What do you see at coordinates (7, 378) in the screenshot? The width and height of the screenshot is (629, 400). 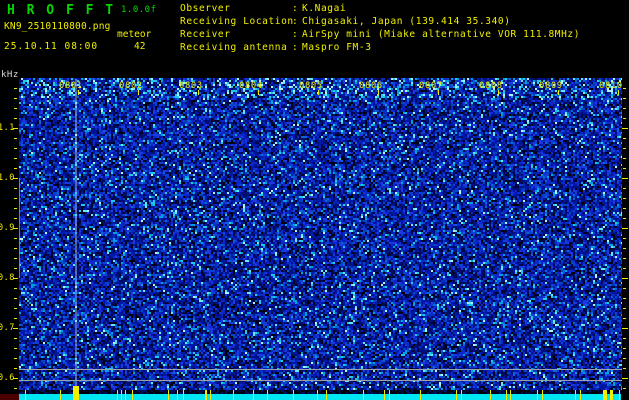 I see `freq-label-0.6: 0.6` at bounding box center [7, 378].